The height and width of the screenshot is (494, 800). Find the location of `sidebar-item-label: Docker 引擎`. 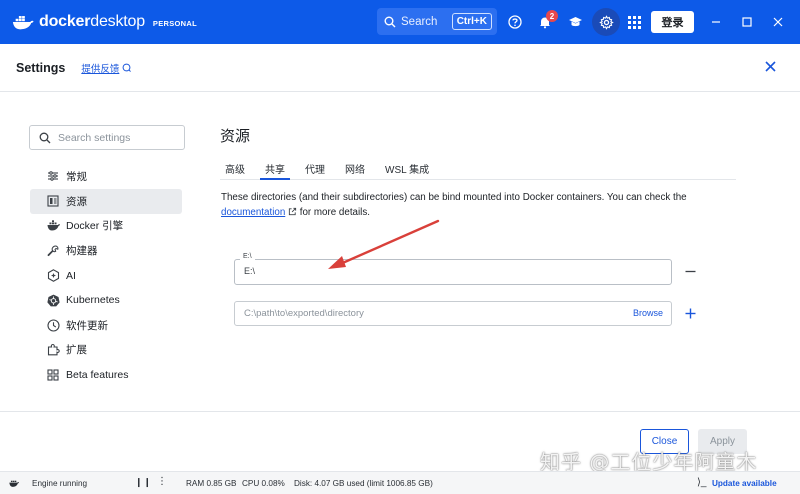

sidebar-item-label: Docker 引擎 is located at coordinates (95, 226).